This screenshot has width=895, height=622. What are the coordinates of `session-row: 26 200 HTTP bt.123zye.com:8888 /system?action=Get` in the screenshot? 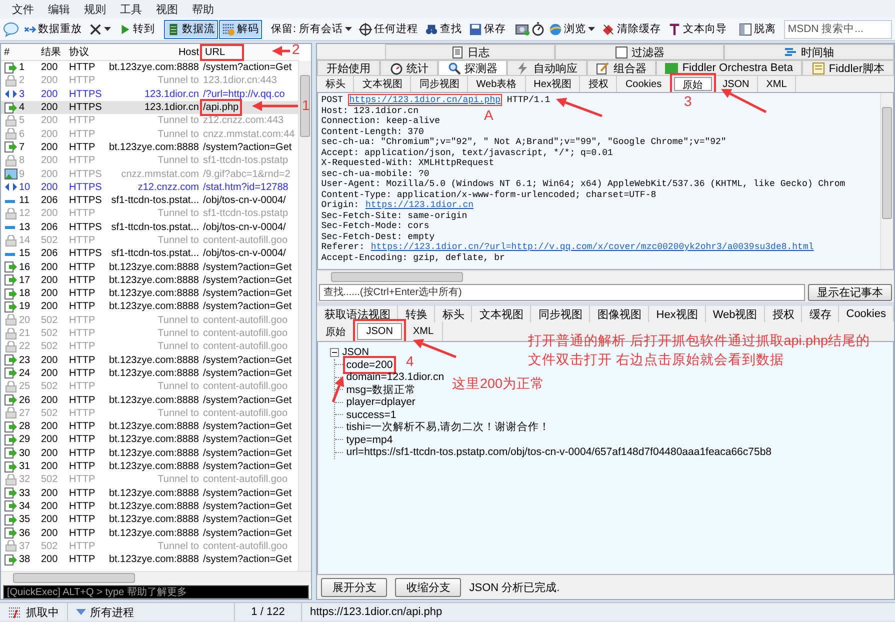 It's located at (149, 400).